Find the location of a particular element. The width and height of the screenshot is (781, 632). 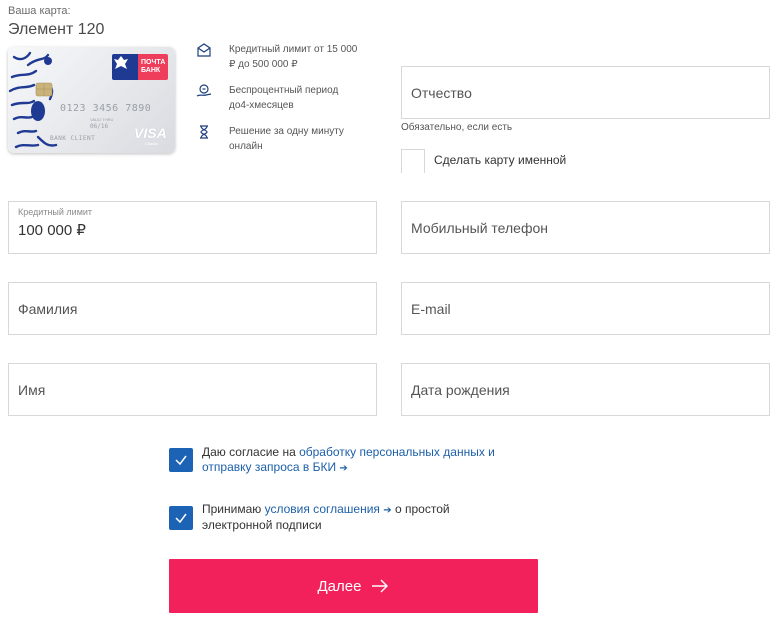

credit-limit-value: 100 000 ₽ is located at coordinates (52, 230).